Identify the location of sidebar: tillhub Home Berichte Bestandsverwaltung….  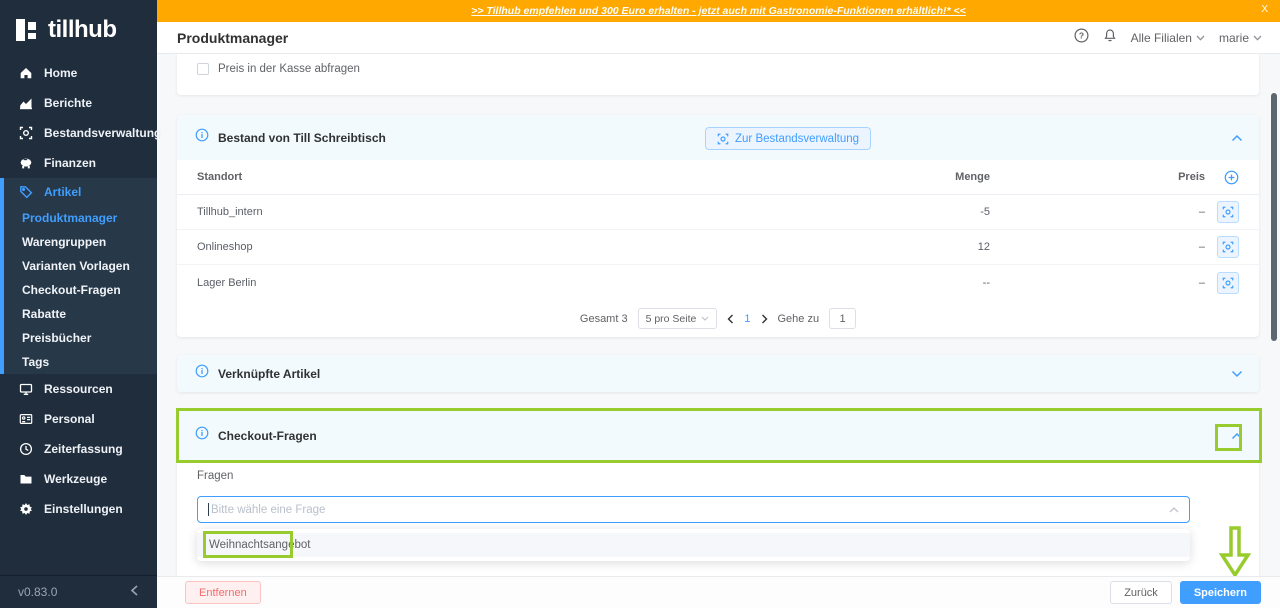
(80, 304).